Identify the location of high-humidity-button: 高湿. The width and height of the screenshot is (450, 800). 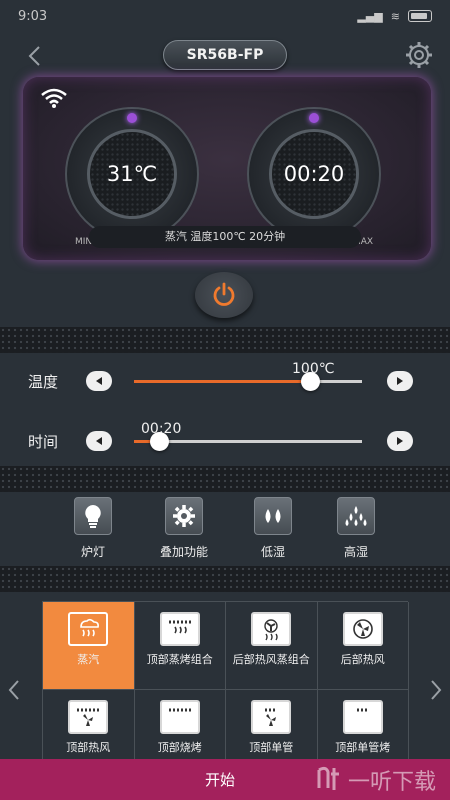
(356, 528).